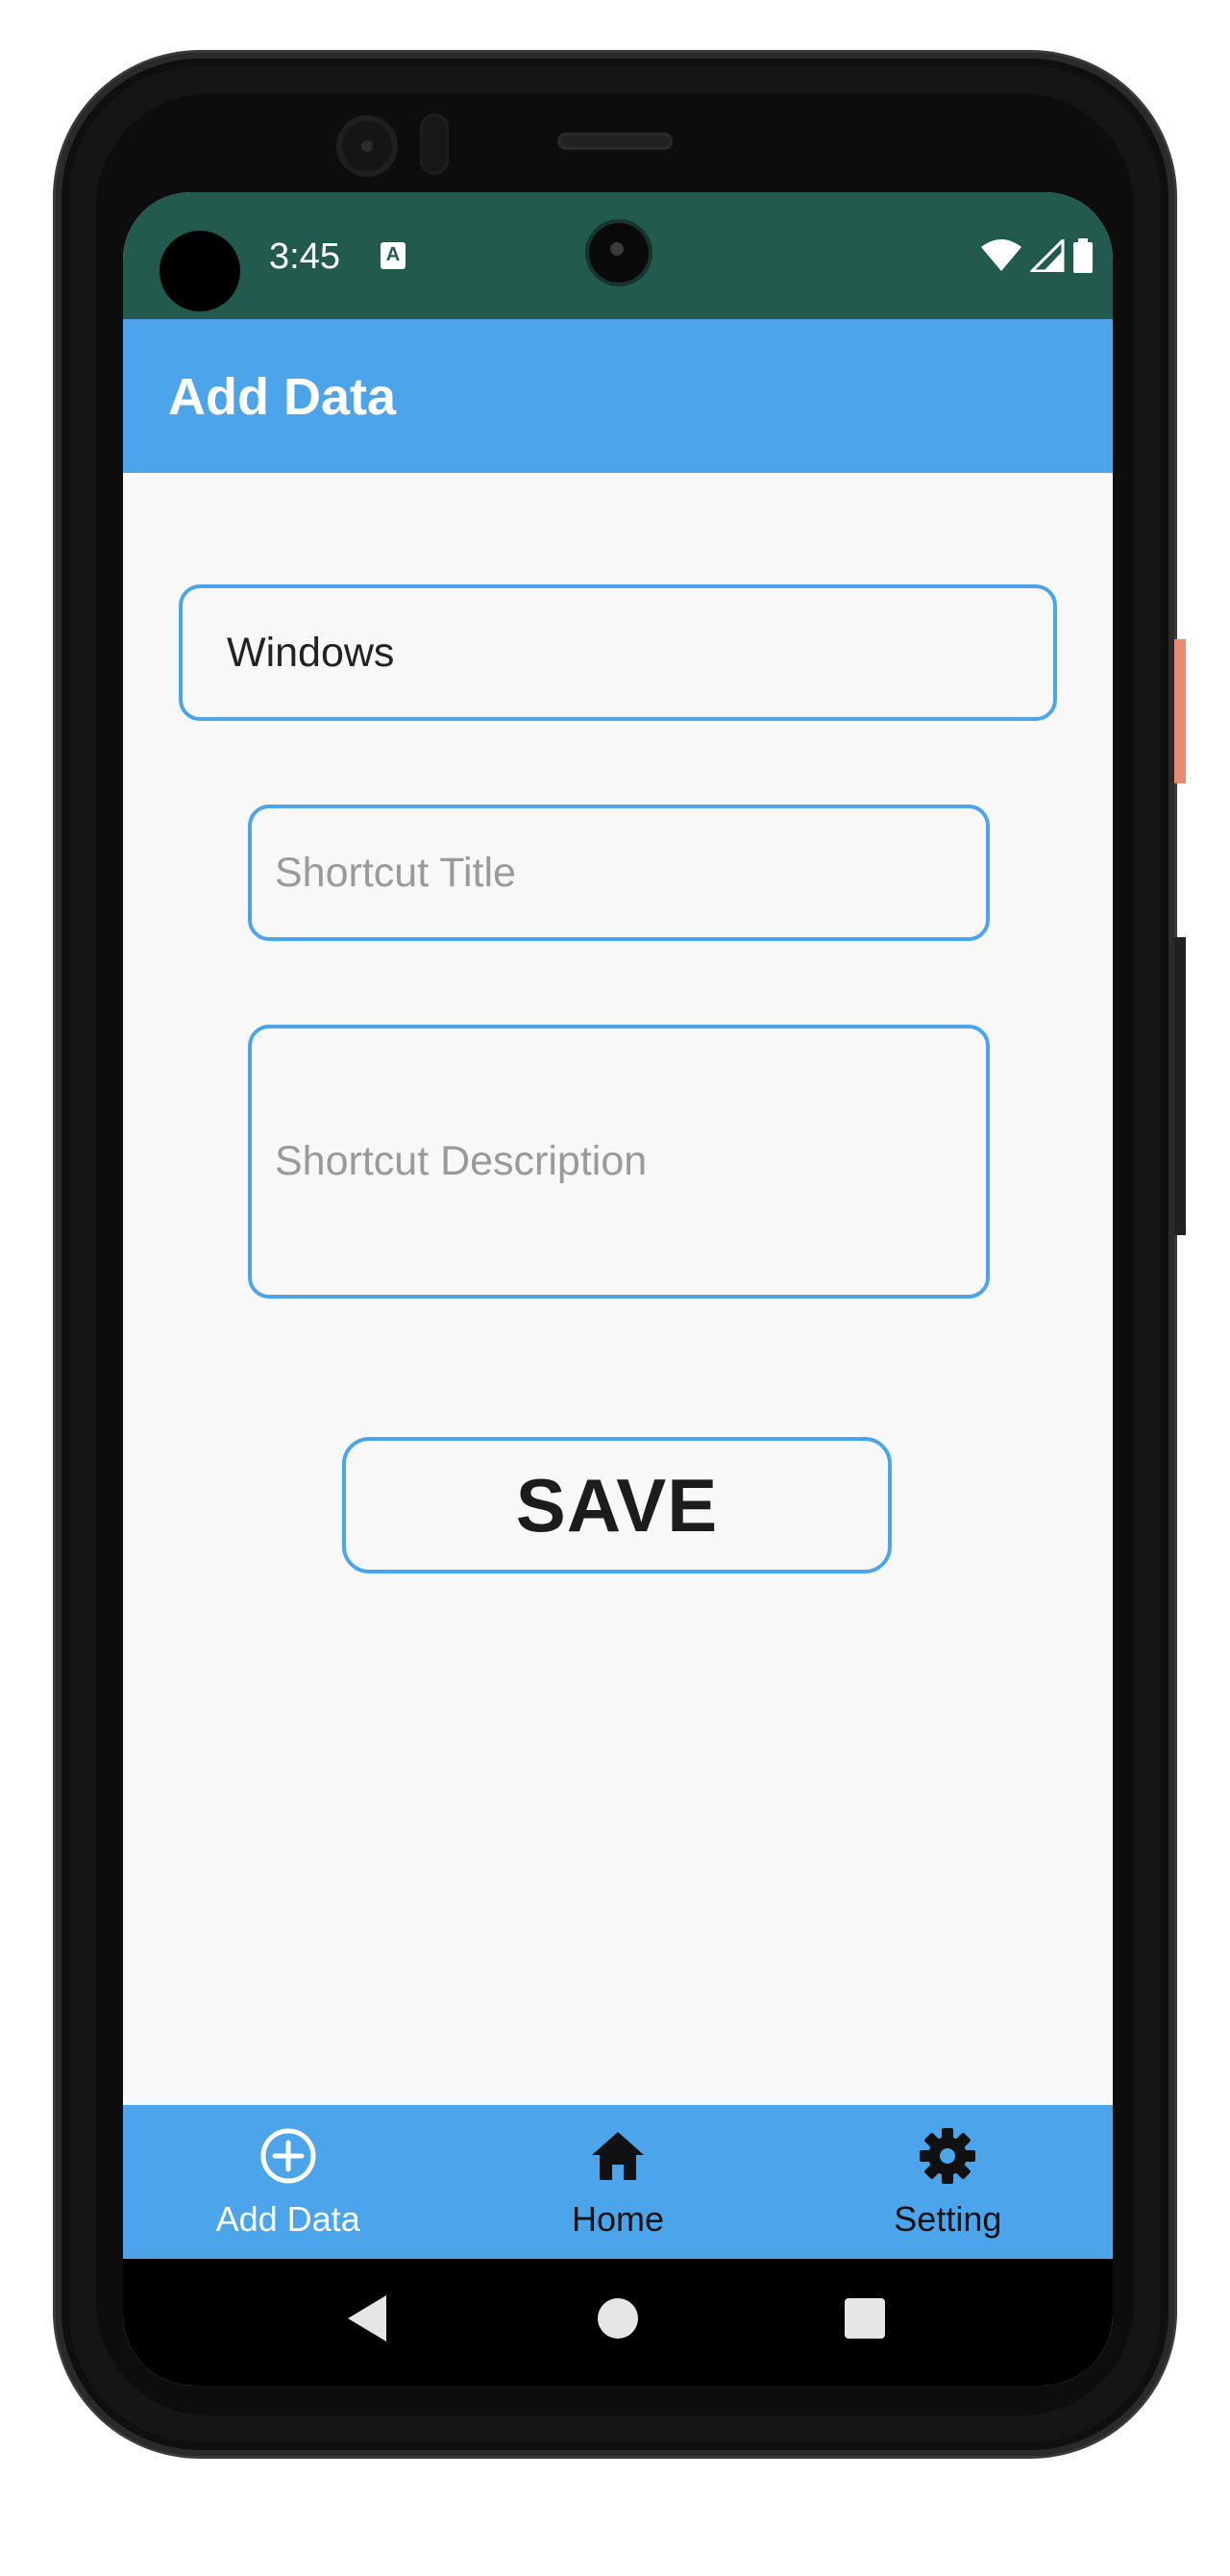  I want to click on battery-icon, so click(1083, 256).